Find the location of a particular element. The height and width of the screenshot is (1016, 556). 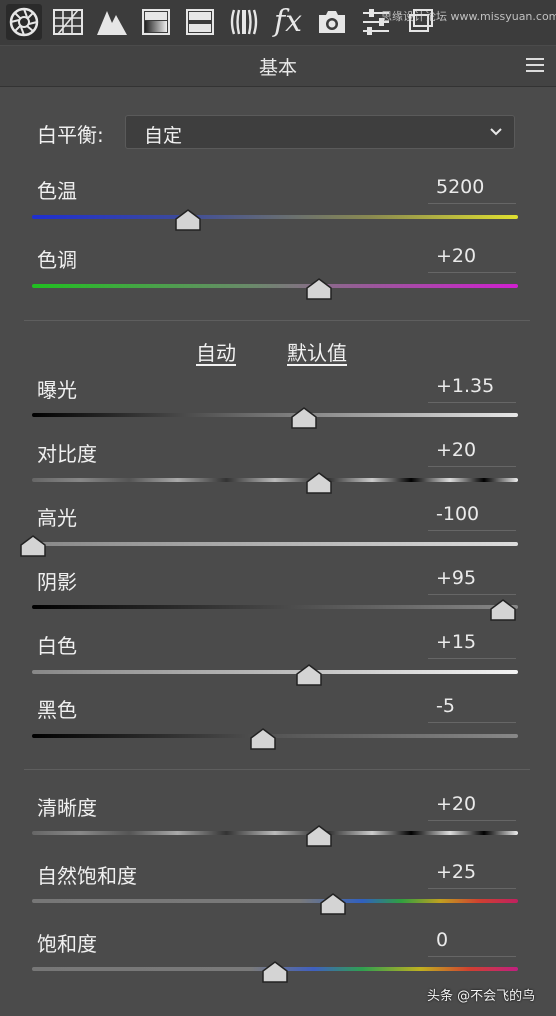

shadows-label: 阴影 is located at coordinates (57, 582).